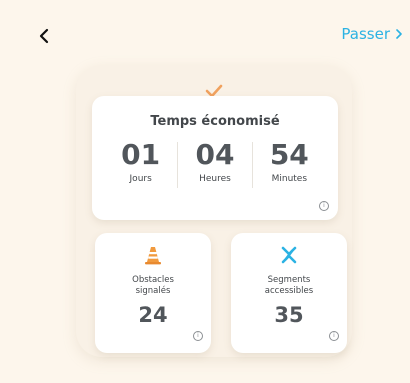 This screenshot has height=383, width=410. I want to click on chevron-left-icon, so click(44, 36).